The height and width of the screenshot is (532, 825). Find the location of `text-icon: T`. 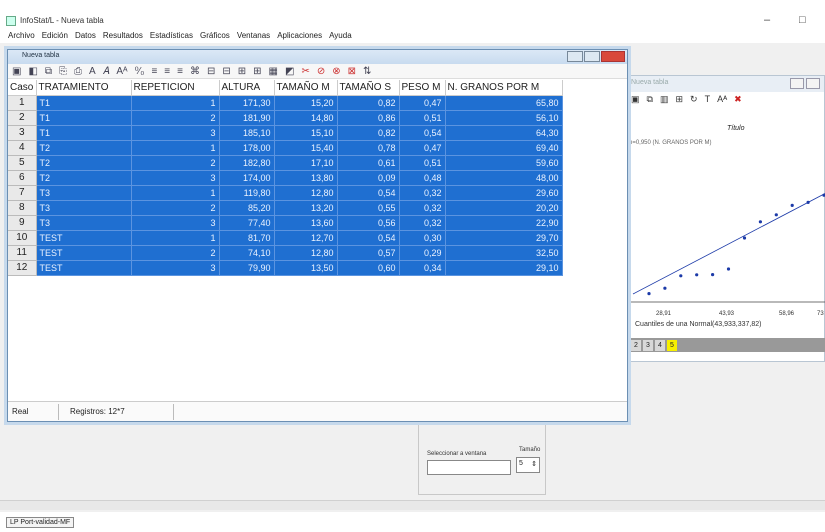

text-icon: T is located at coordinates (708, 99).